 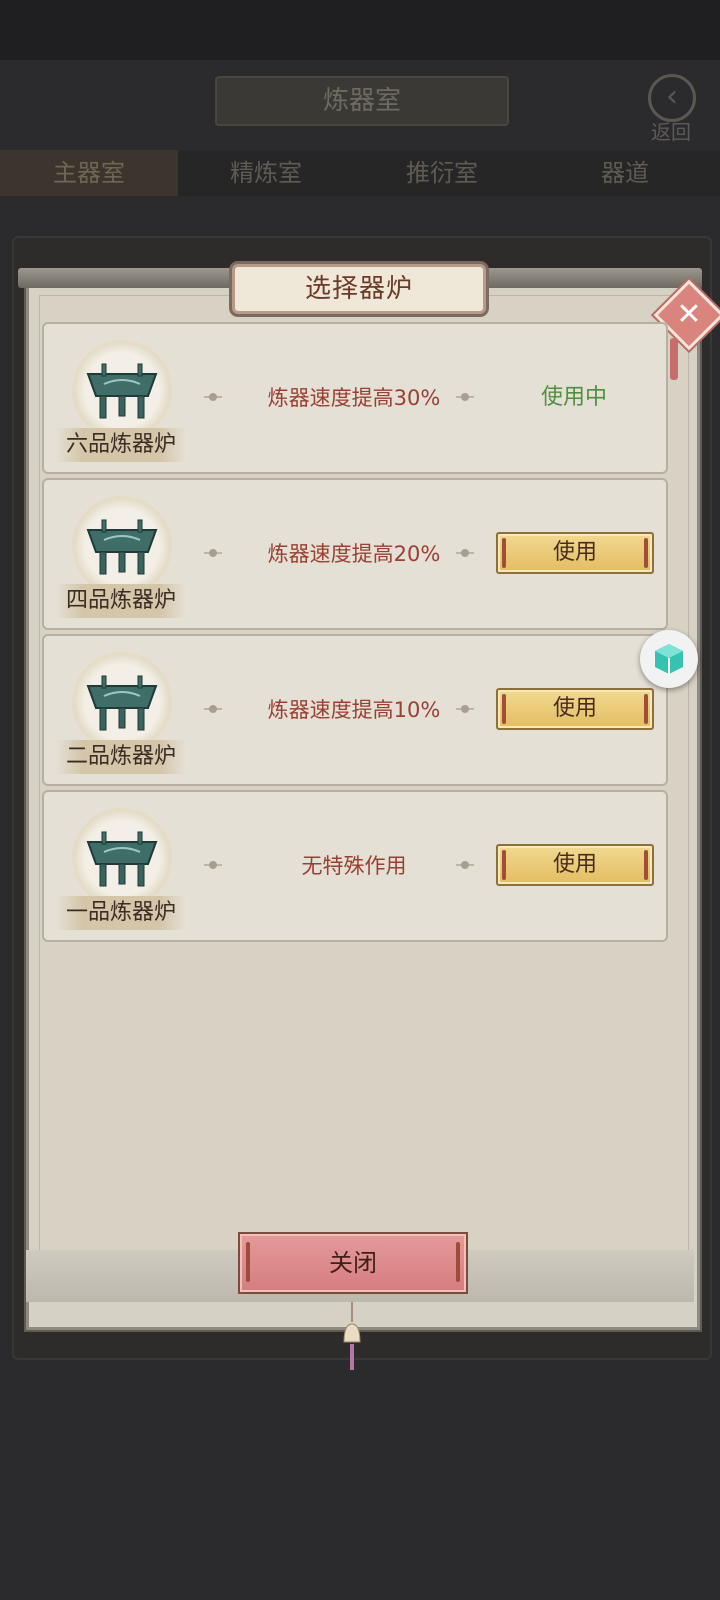 I want to click on tab-deduce-room: 推衍室, so click(x=442, y=173).